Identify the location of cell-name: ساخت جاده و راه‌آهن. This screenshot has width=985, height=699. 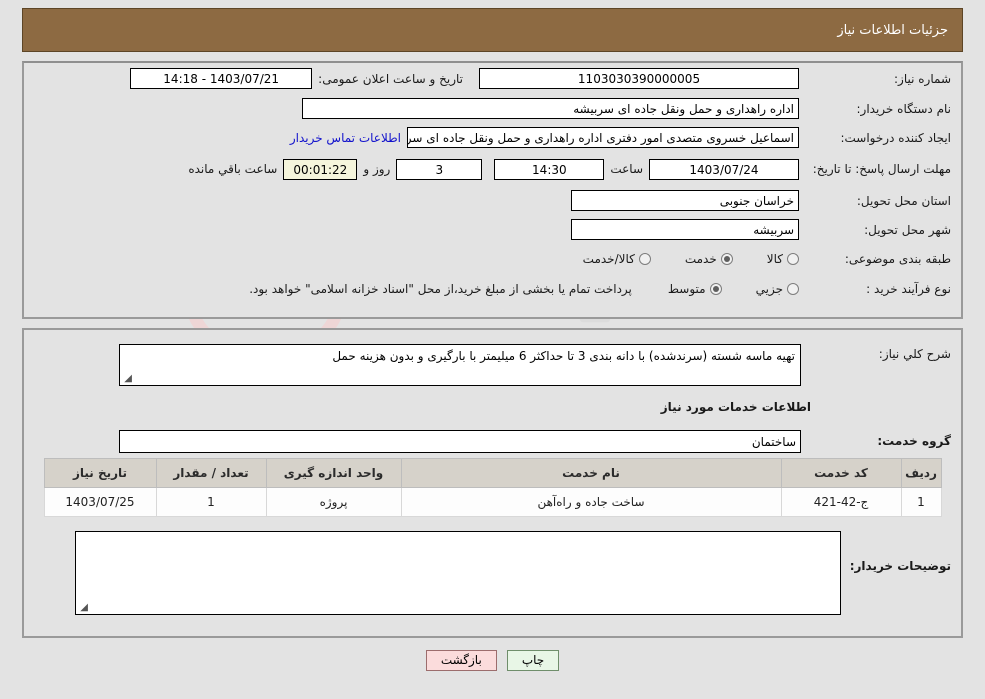
(591, 502).